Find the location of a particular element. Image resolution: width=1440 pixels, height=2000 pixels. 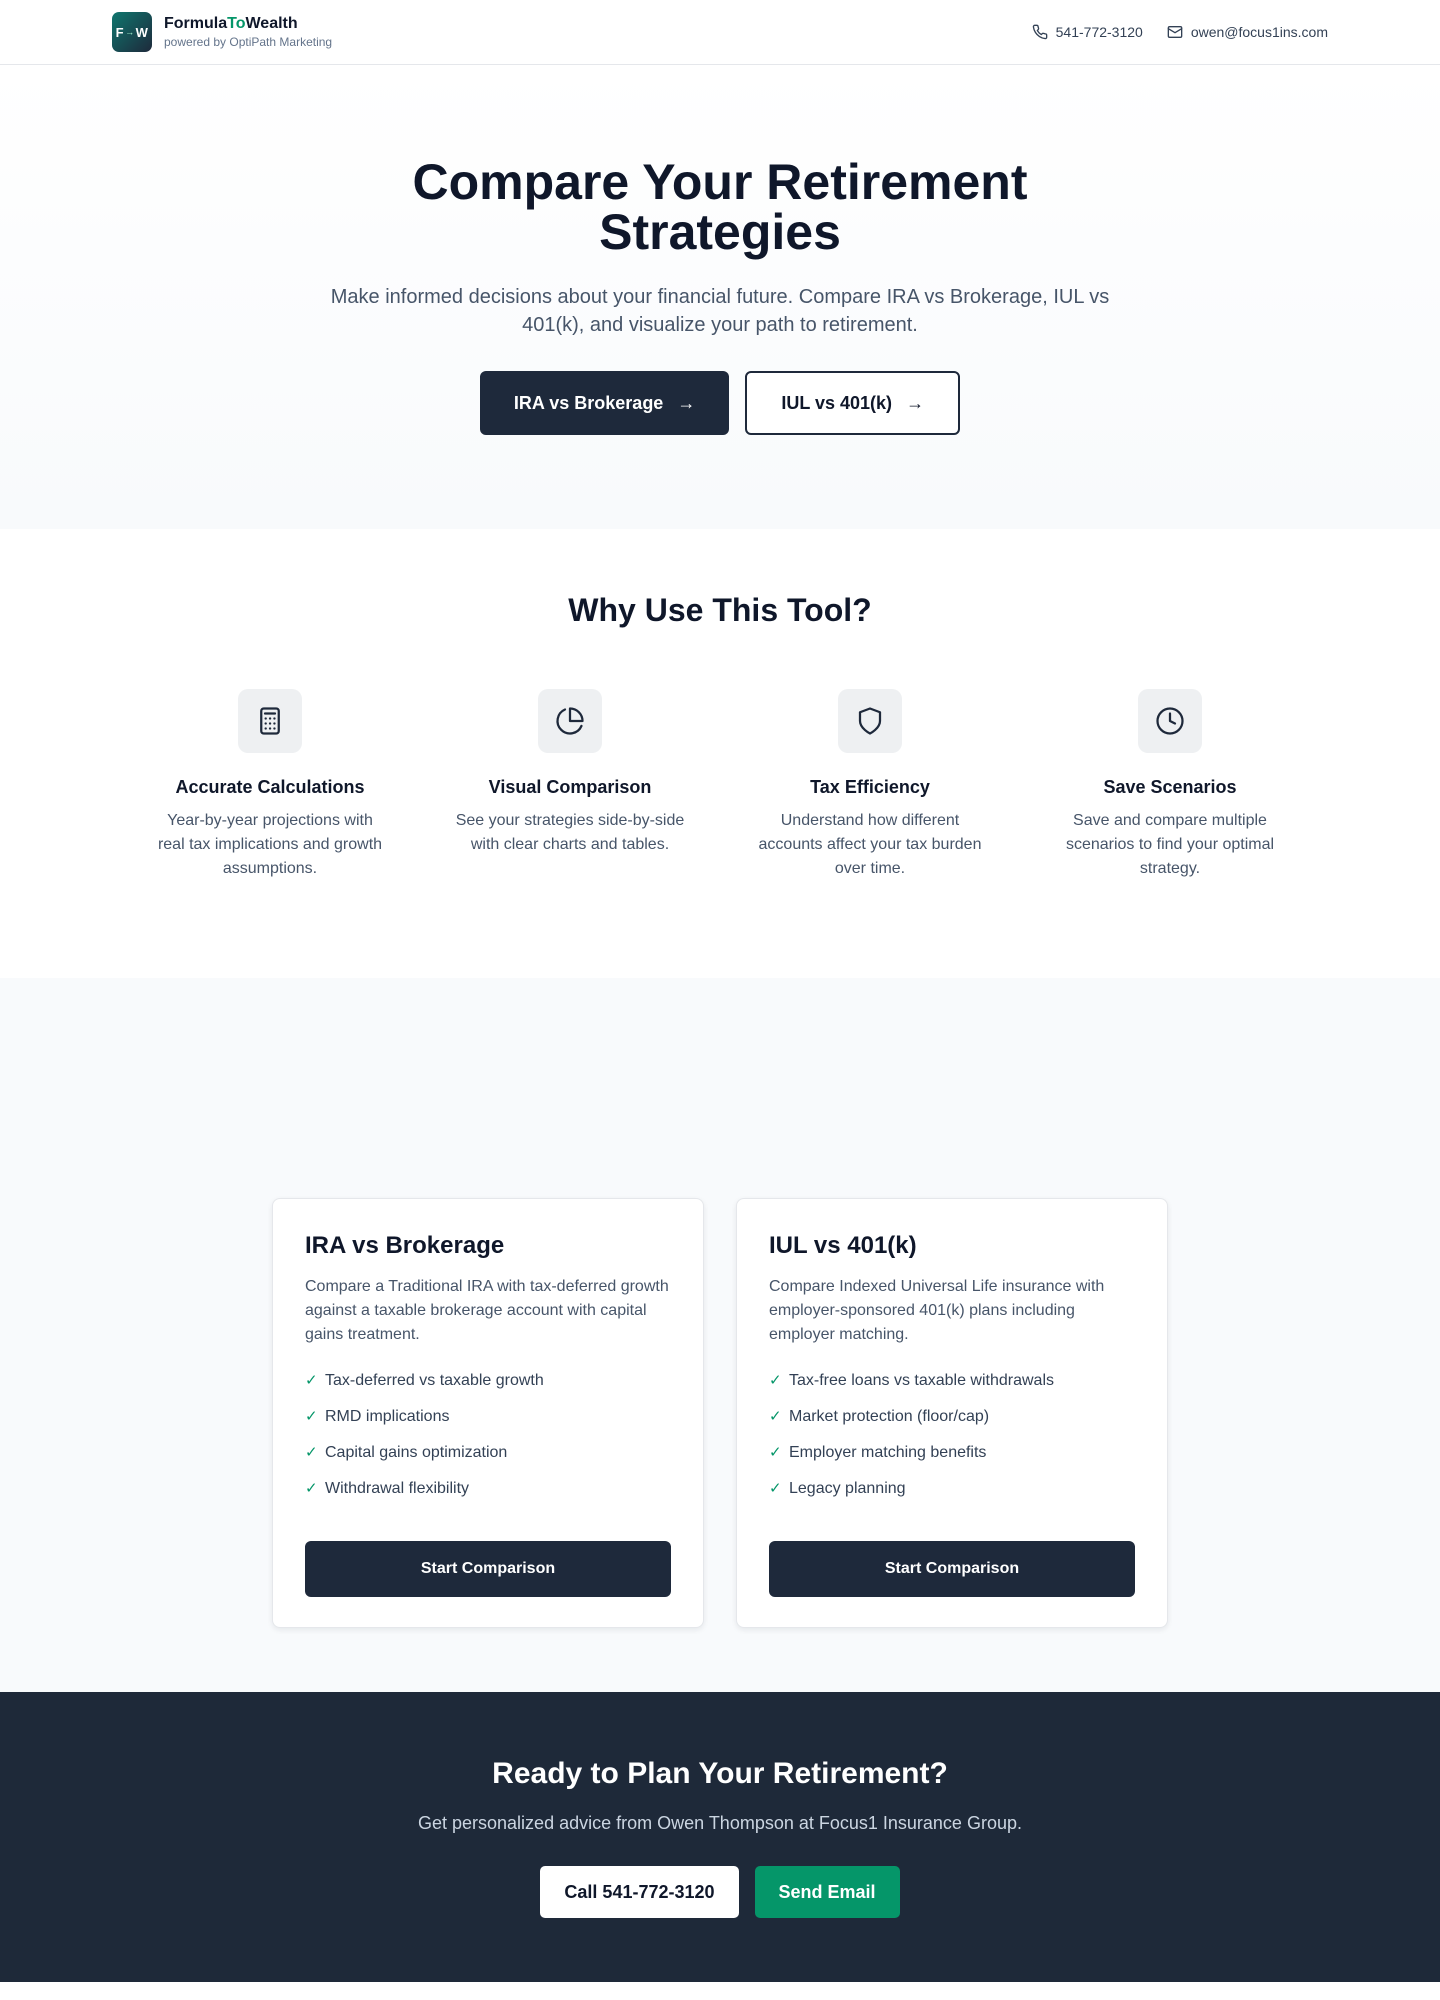

clock-icon is located at coordinates (1170, 721).